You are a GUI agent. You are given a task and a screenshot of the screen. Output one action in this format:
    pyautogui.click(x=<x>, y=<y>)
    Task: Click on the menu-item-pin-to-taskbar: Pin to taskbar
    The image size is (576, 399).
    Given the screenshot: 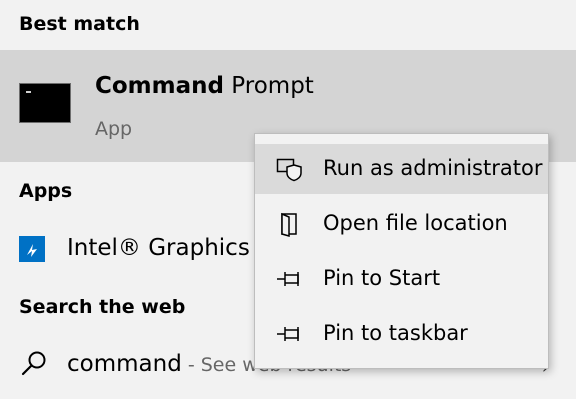 What is the action you would take?
    pyautogui.click(x=401, y=334)
    